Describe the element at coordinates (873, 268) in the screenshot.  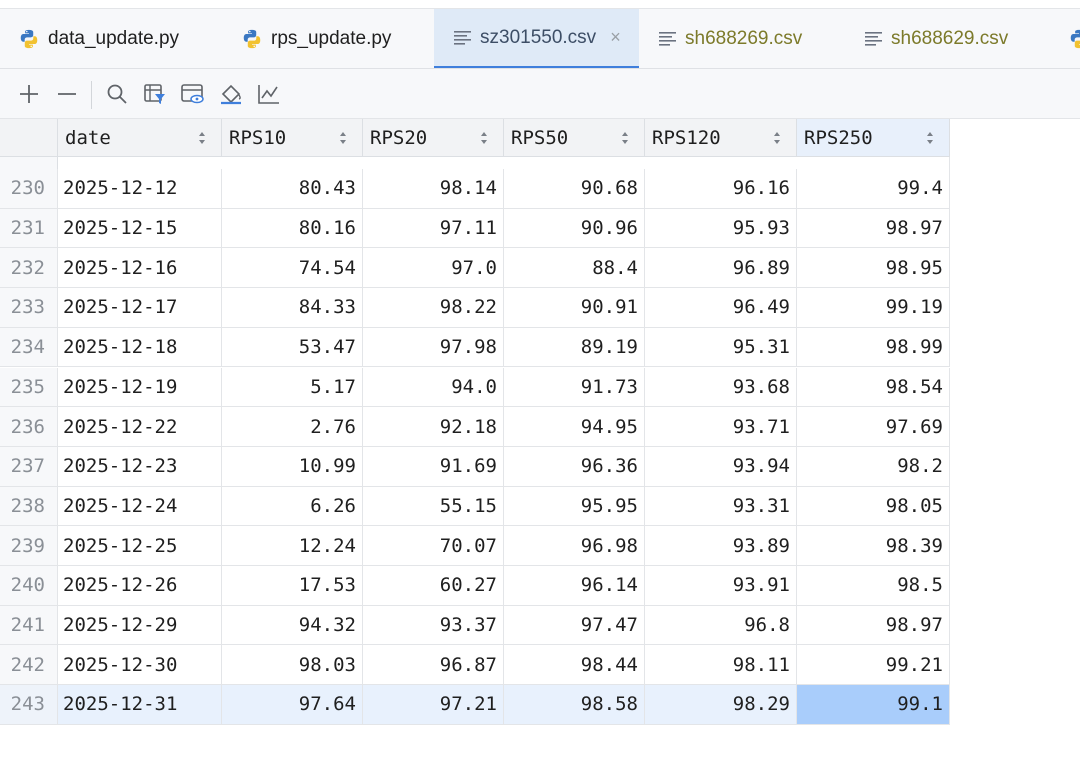
I see `table-cell-rps250: 98.95` at that location.